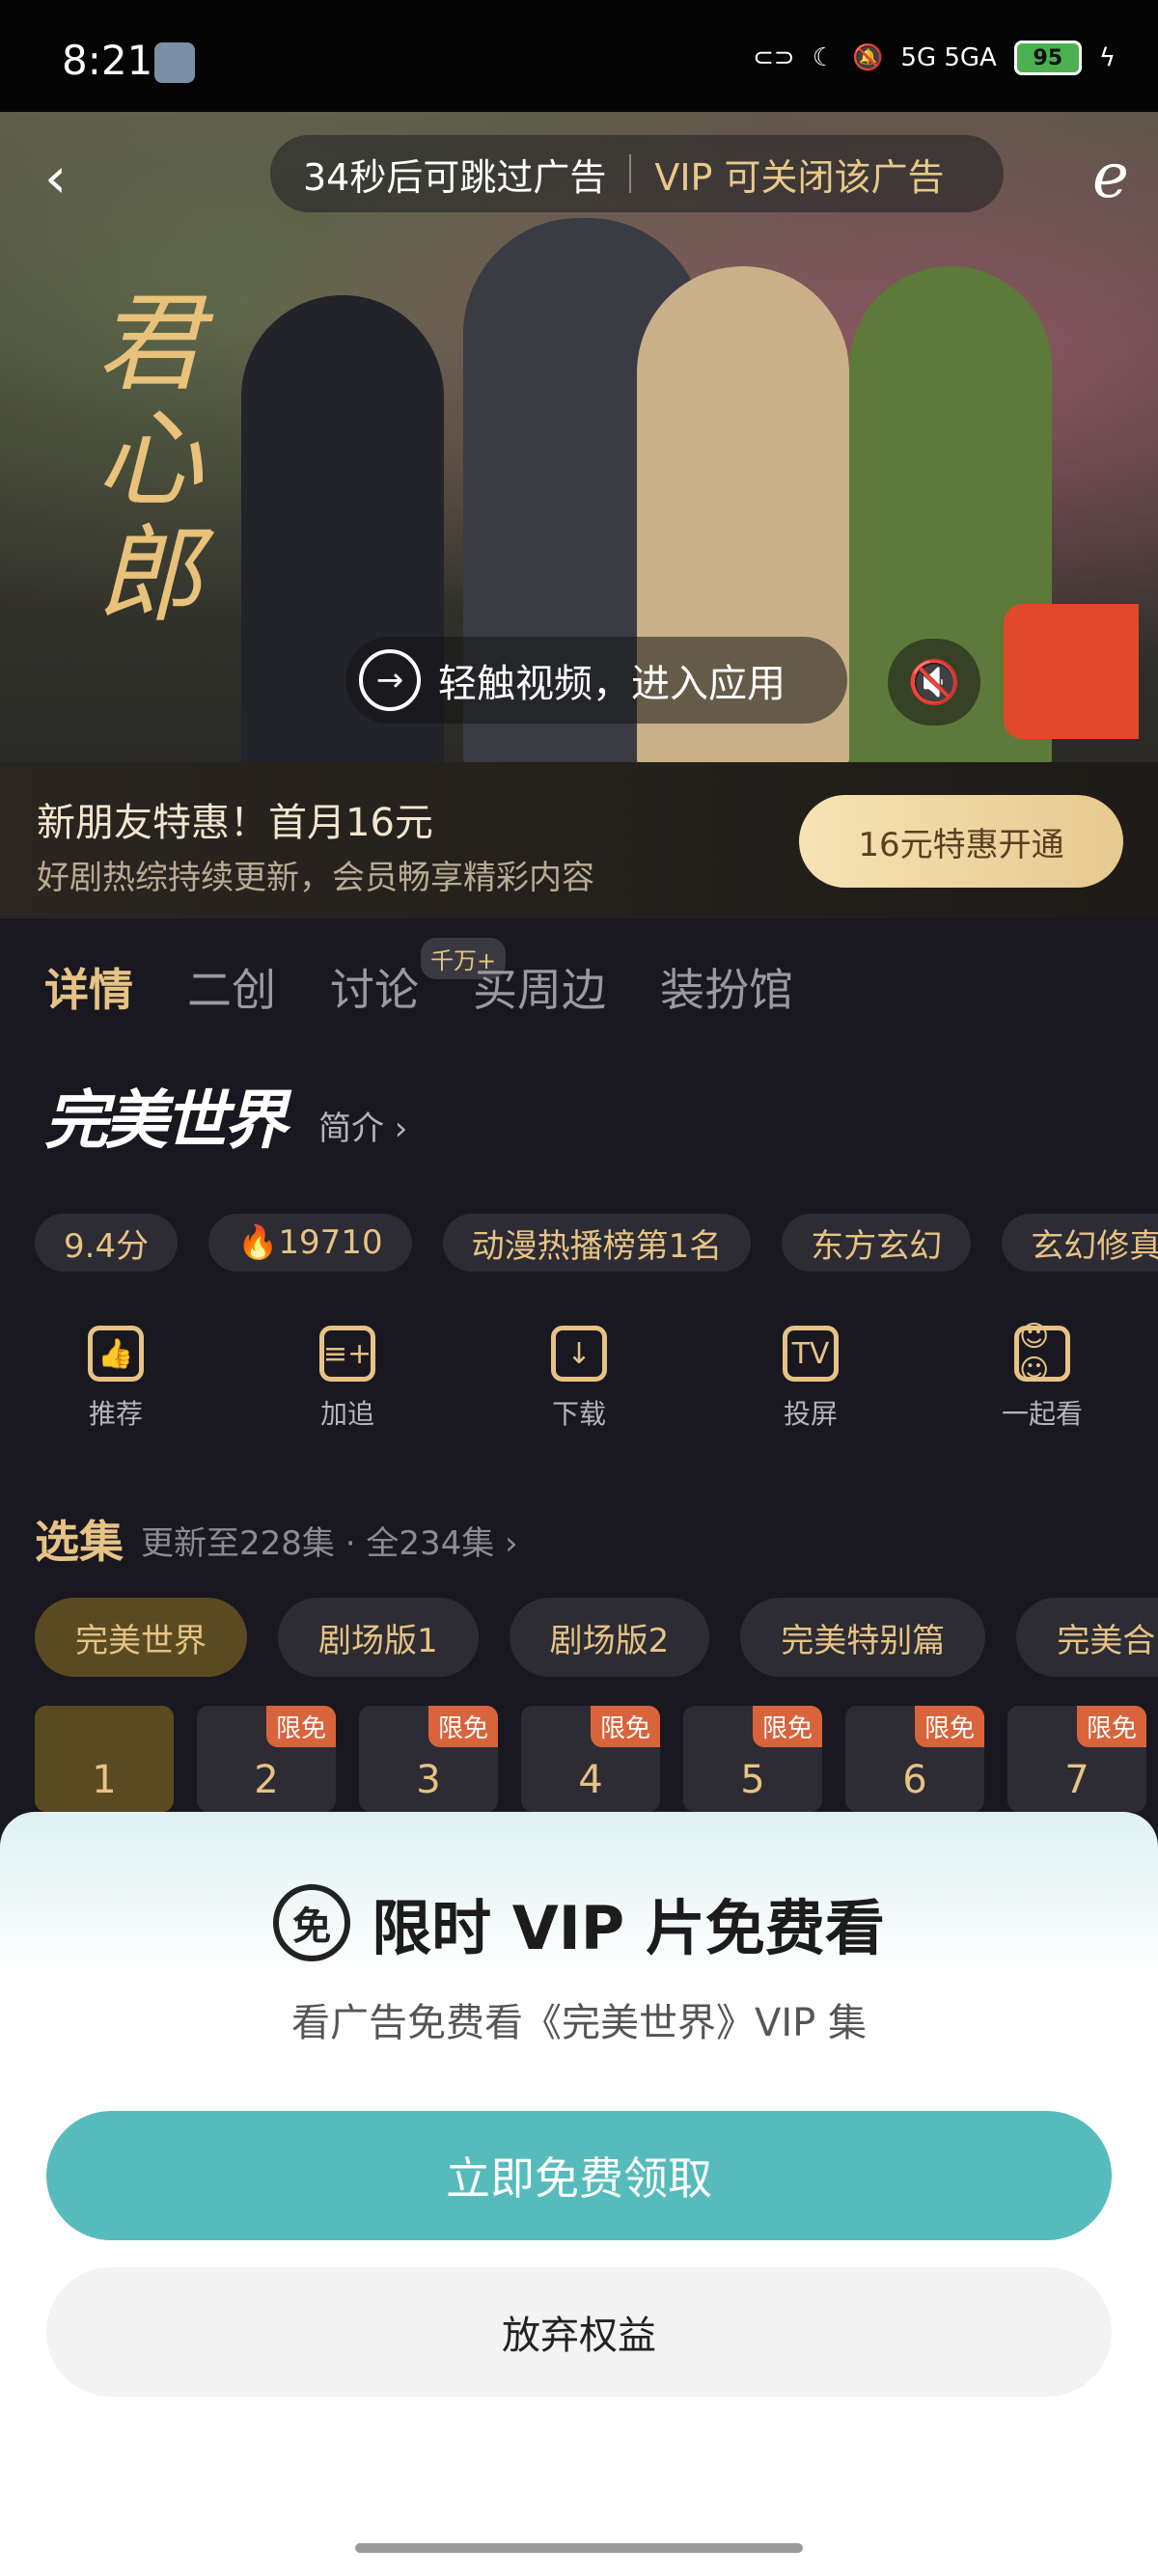 The height and width of the screenshot is (2576, 1158). What do you see at coordinates (88, 989) in the screenshot?
I see `tab-details: 详情` at bounding box center [88, 989].